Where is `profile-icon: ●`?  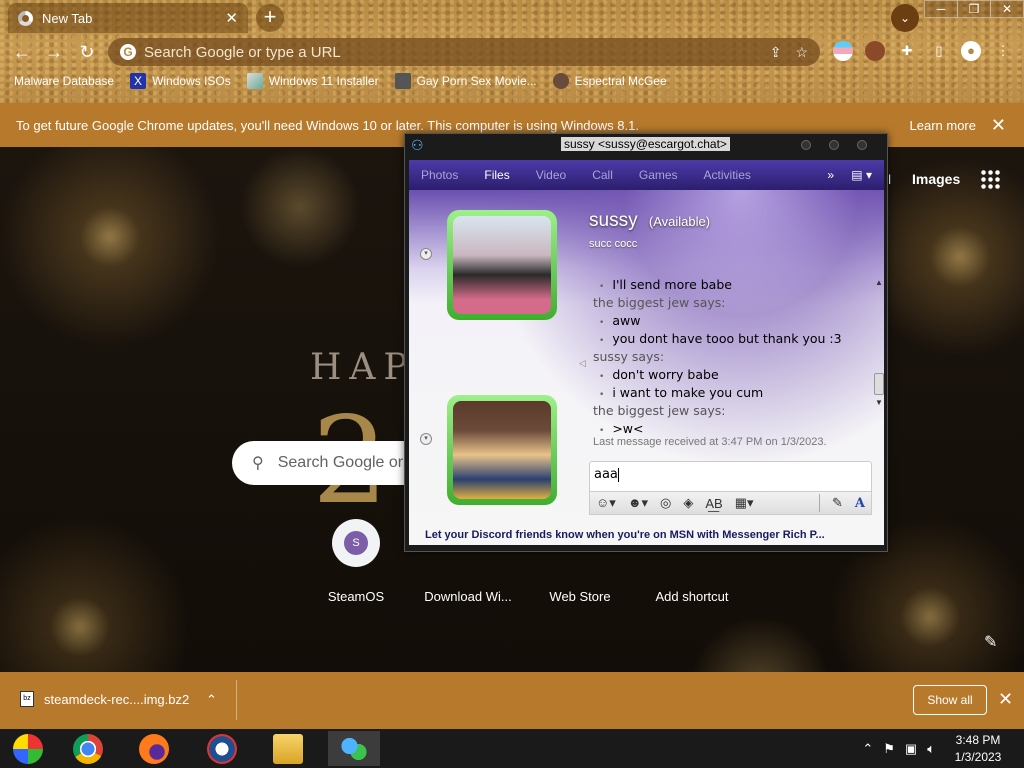
profile-icon: ● is located at coordinates (971, 51).